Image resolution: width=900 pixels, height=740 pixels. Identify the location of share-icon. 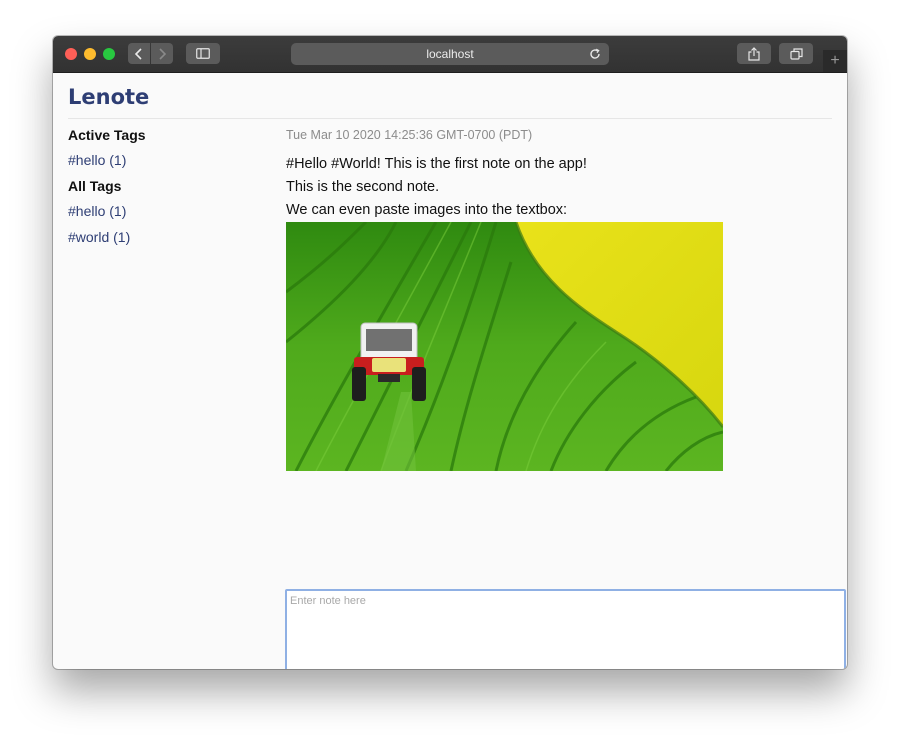
(754, 53).